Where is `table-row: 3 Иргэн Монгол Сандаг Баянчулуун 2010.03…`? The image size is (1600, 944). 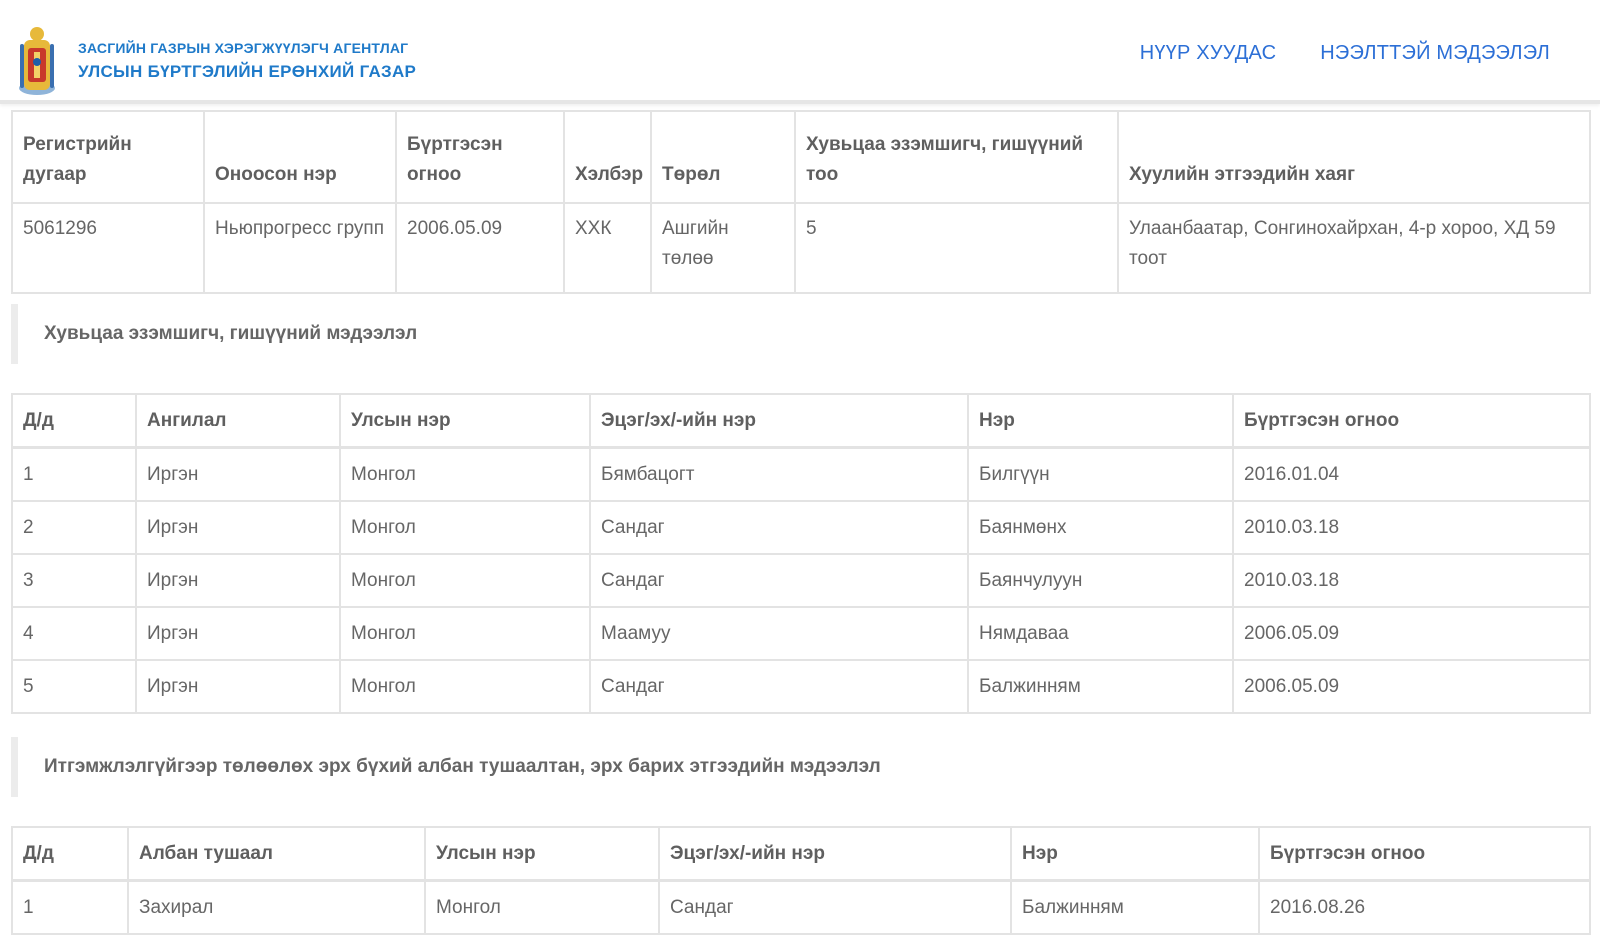
table-row: 3 Иргэн Монгол Сандаг Баянчулуун 2010.03… is located at coordinates (801, 580).